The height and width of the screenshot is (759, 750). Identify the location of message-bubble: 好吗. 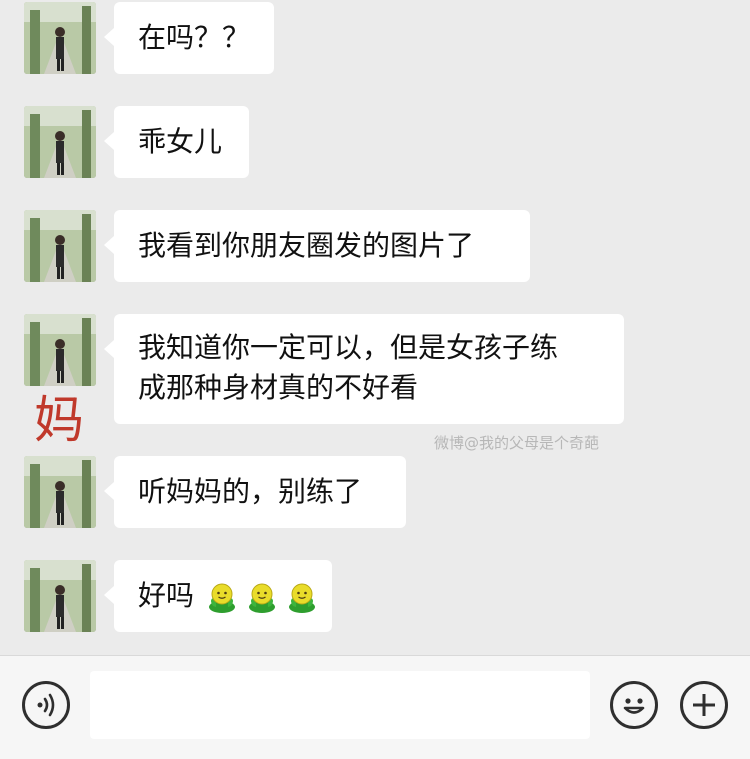
(218, 596).